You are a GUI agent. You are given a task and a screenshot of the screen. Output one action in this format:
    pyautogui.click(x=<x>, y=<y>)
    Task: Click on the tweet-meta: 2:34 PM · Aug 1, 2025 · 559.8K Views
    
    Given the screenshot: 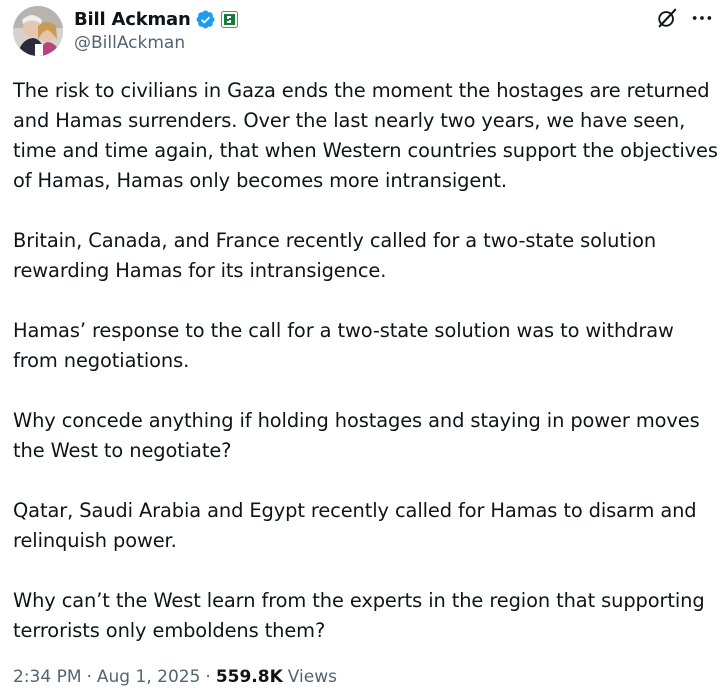 What is the action you would take?
    pyautogui.click(x=175, y=677)
    